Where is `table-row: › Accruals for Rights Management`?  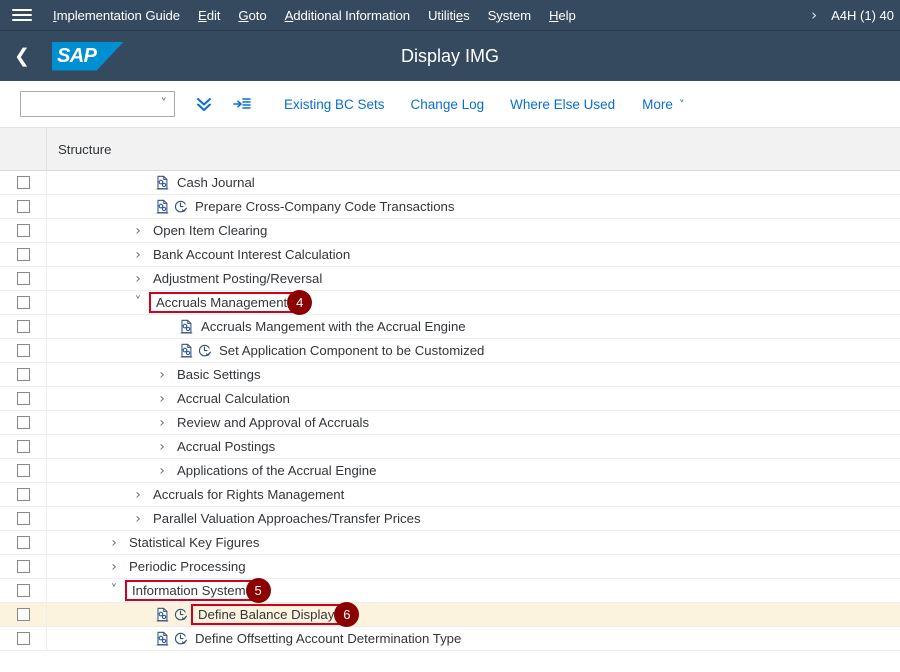
table-row: › Accruals for Rights Management is located at coordinates (450, 495).